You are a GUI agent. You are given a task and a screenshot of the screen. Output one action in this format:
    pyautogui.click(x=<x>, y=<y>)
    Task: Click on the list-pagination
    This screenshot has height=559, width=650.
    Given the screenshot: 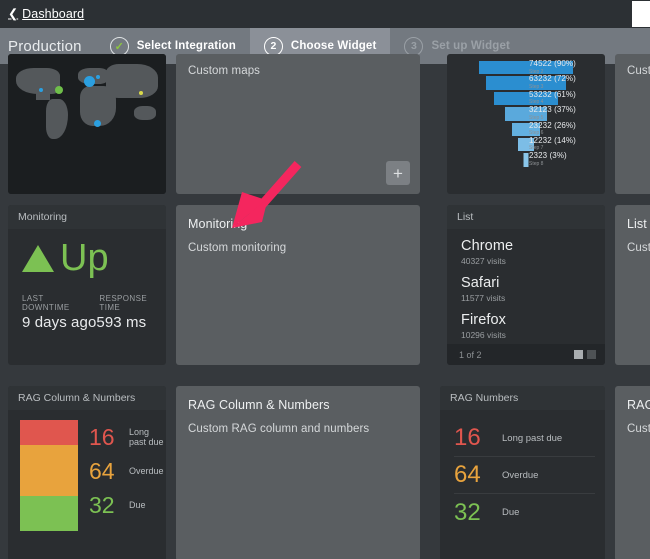 What is the action you would take?
    pyautogui.click(x=585, y=354)
    